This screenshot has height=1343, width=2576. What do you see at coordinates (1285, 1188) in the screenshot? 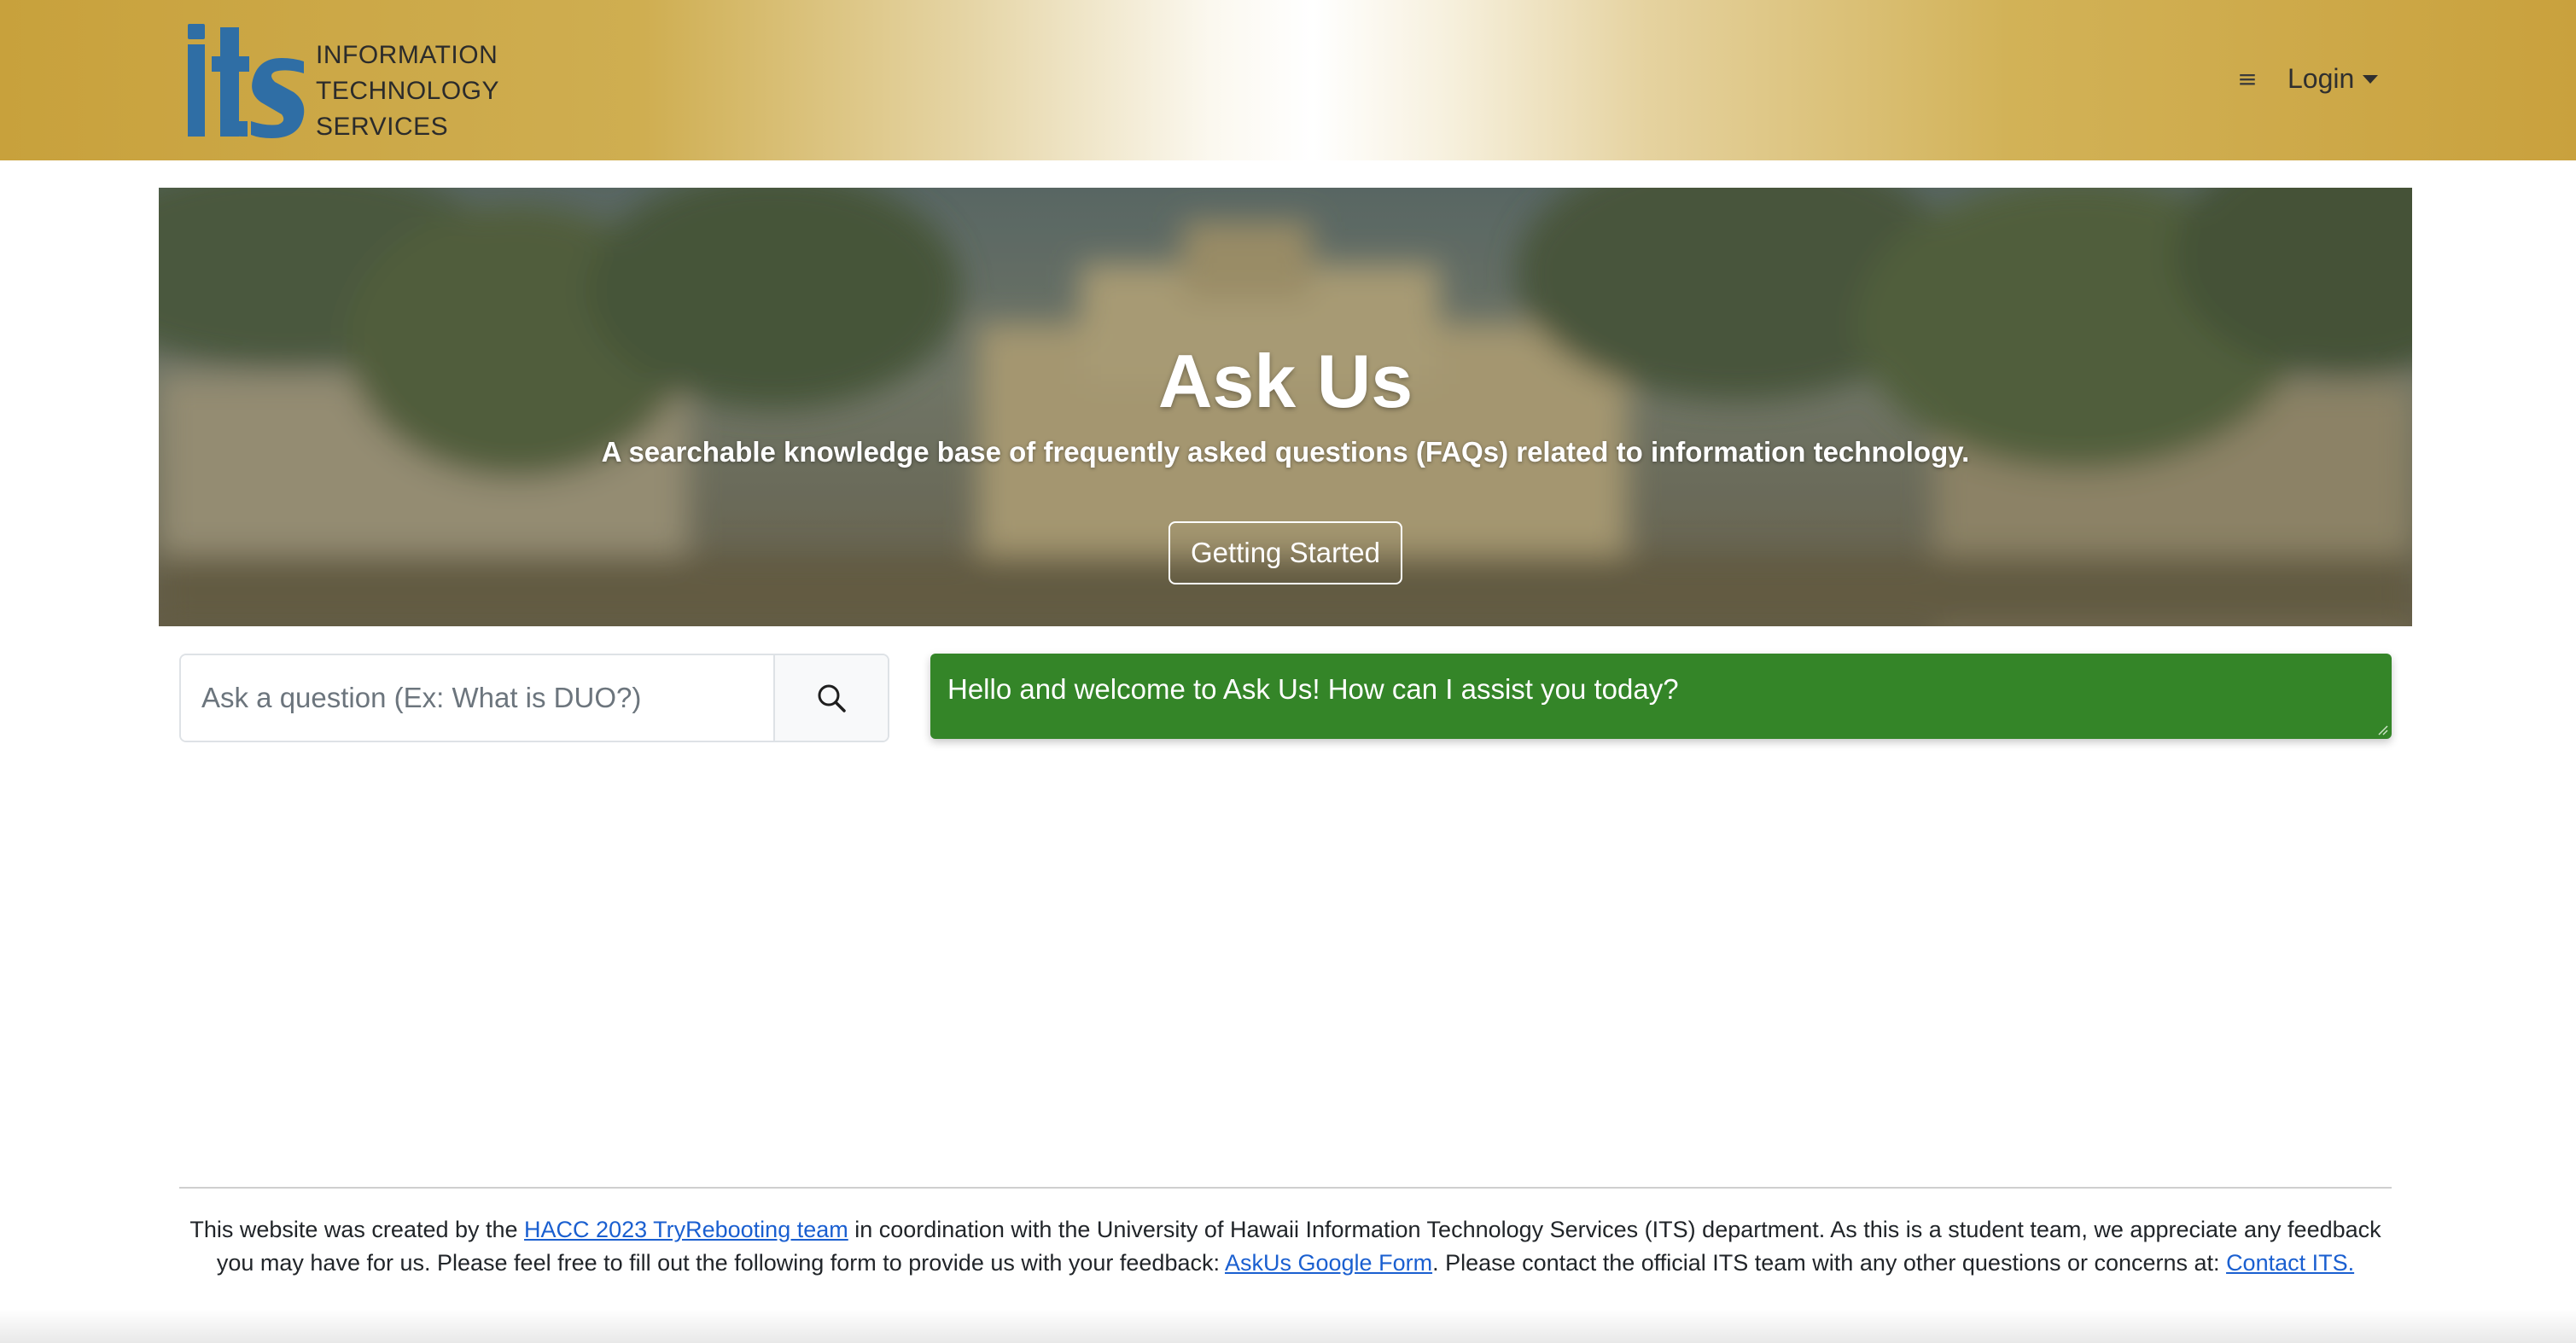
I see `footer-divider` at bounding box center [1285, 1188].